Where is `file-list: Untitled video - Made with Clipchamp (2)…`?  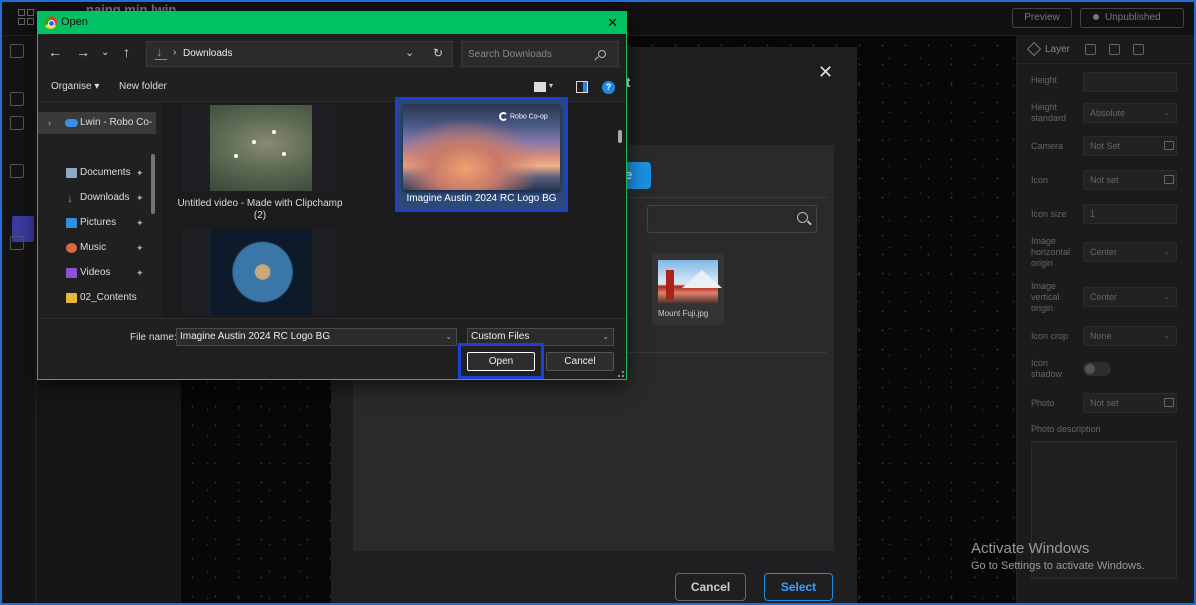 file-list: Untitled video - Made with Clipchamp (2)… is located at coordinates (394, 207).